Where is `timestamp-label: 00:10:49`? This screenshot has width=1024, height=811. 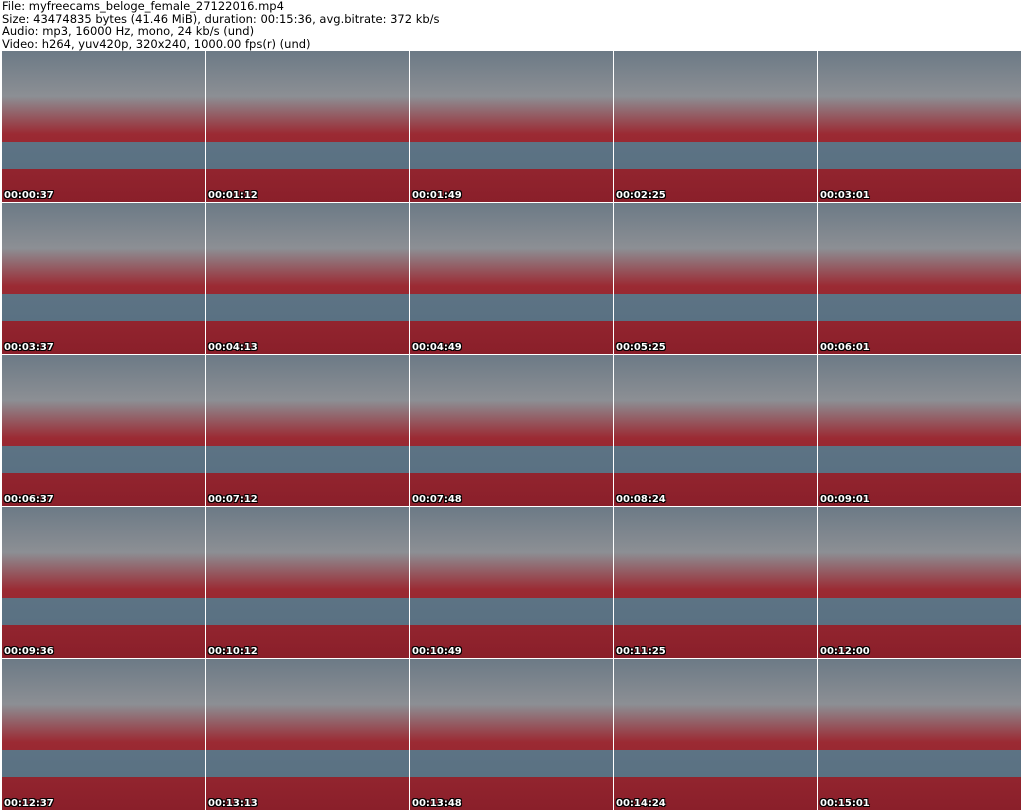
timestamp-label: 00:10:49 is located at coordinates (437, 651).